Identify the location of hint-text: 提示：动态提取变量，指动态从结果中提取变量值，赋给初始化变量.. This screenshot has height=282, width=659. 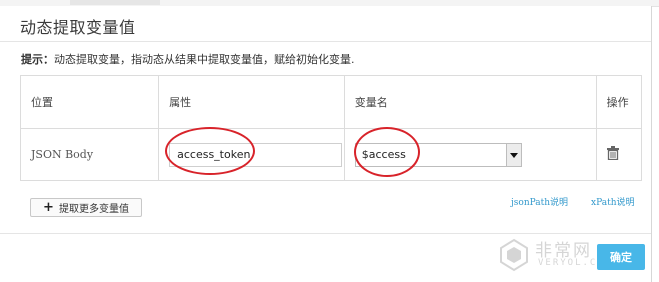
(188, 59).